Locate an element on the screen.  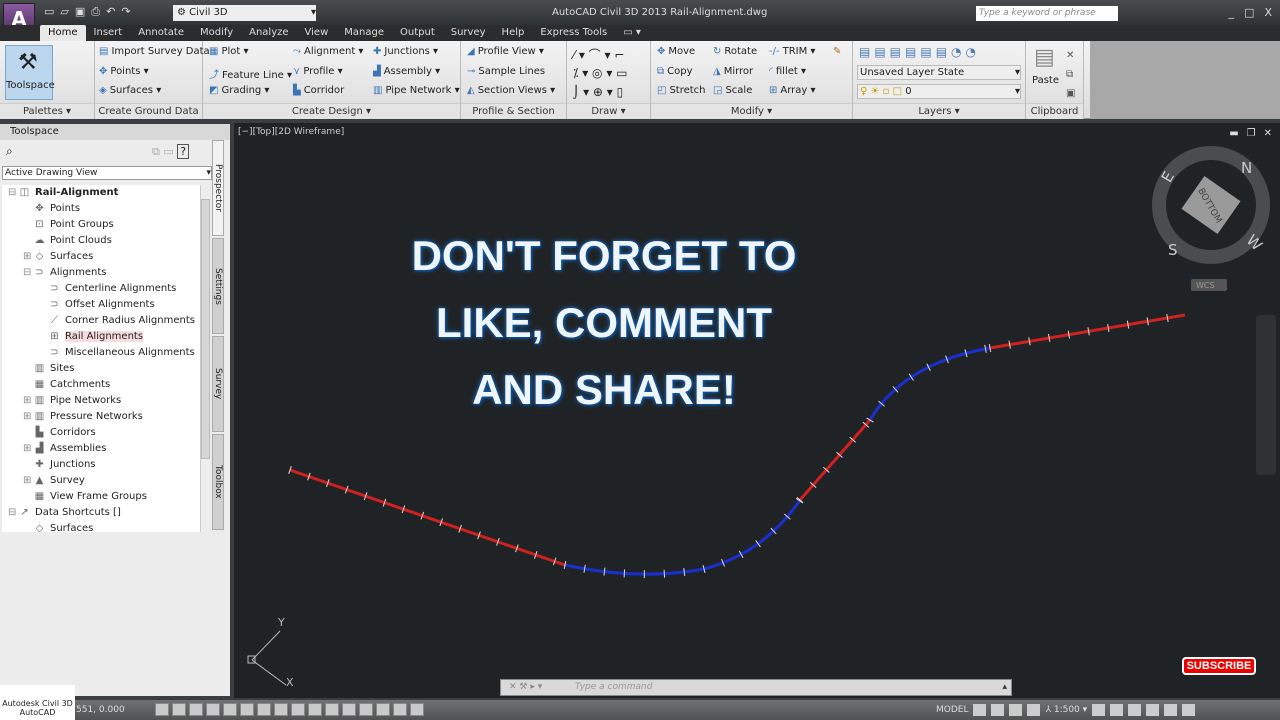
tab-10: Express Tools is located at coordinates (573, 33).